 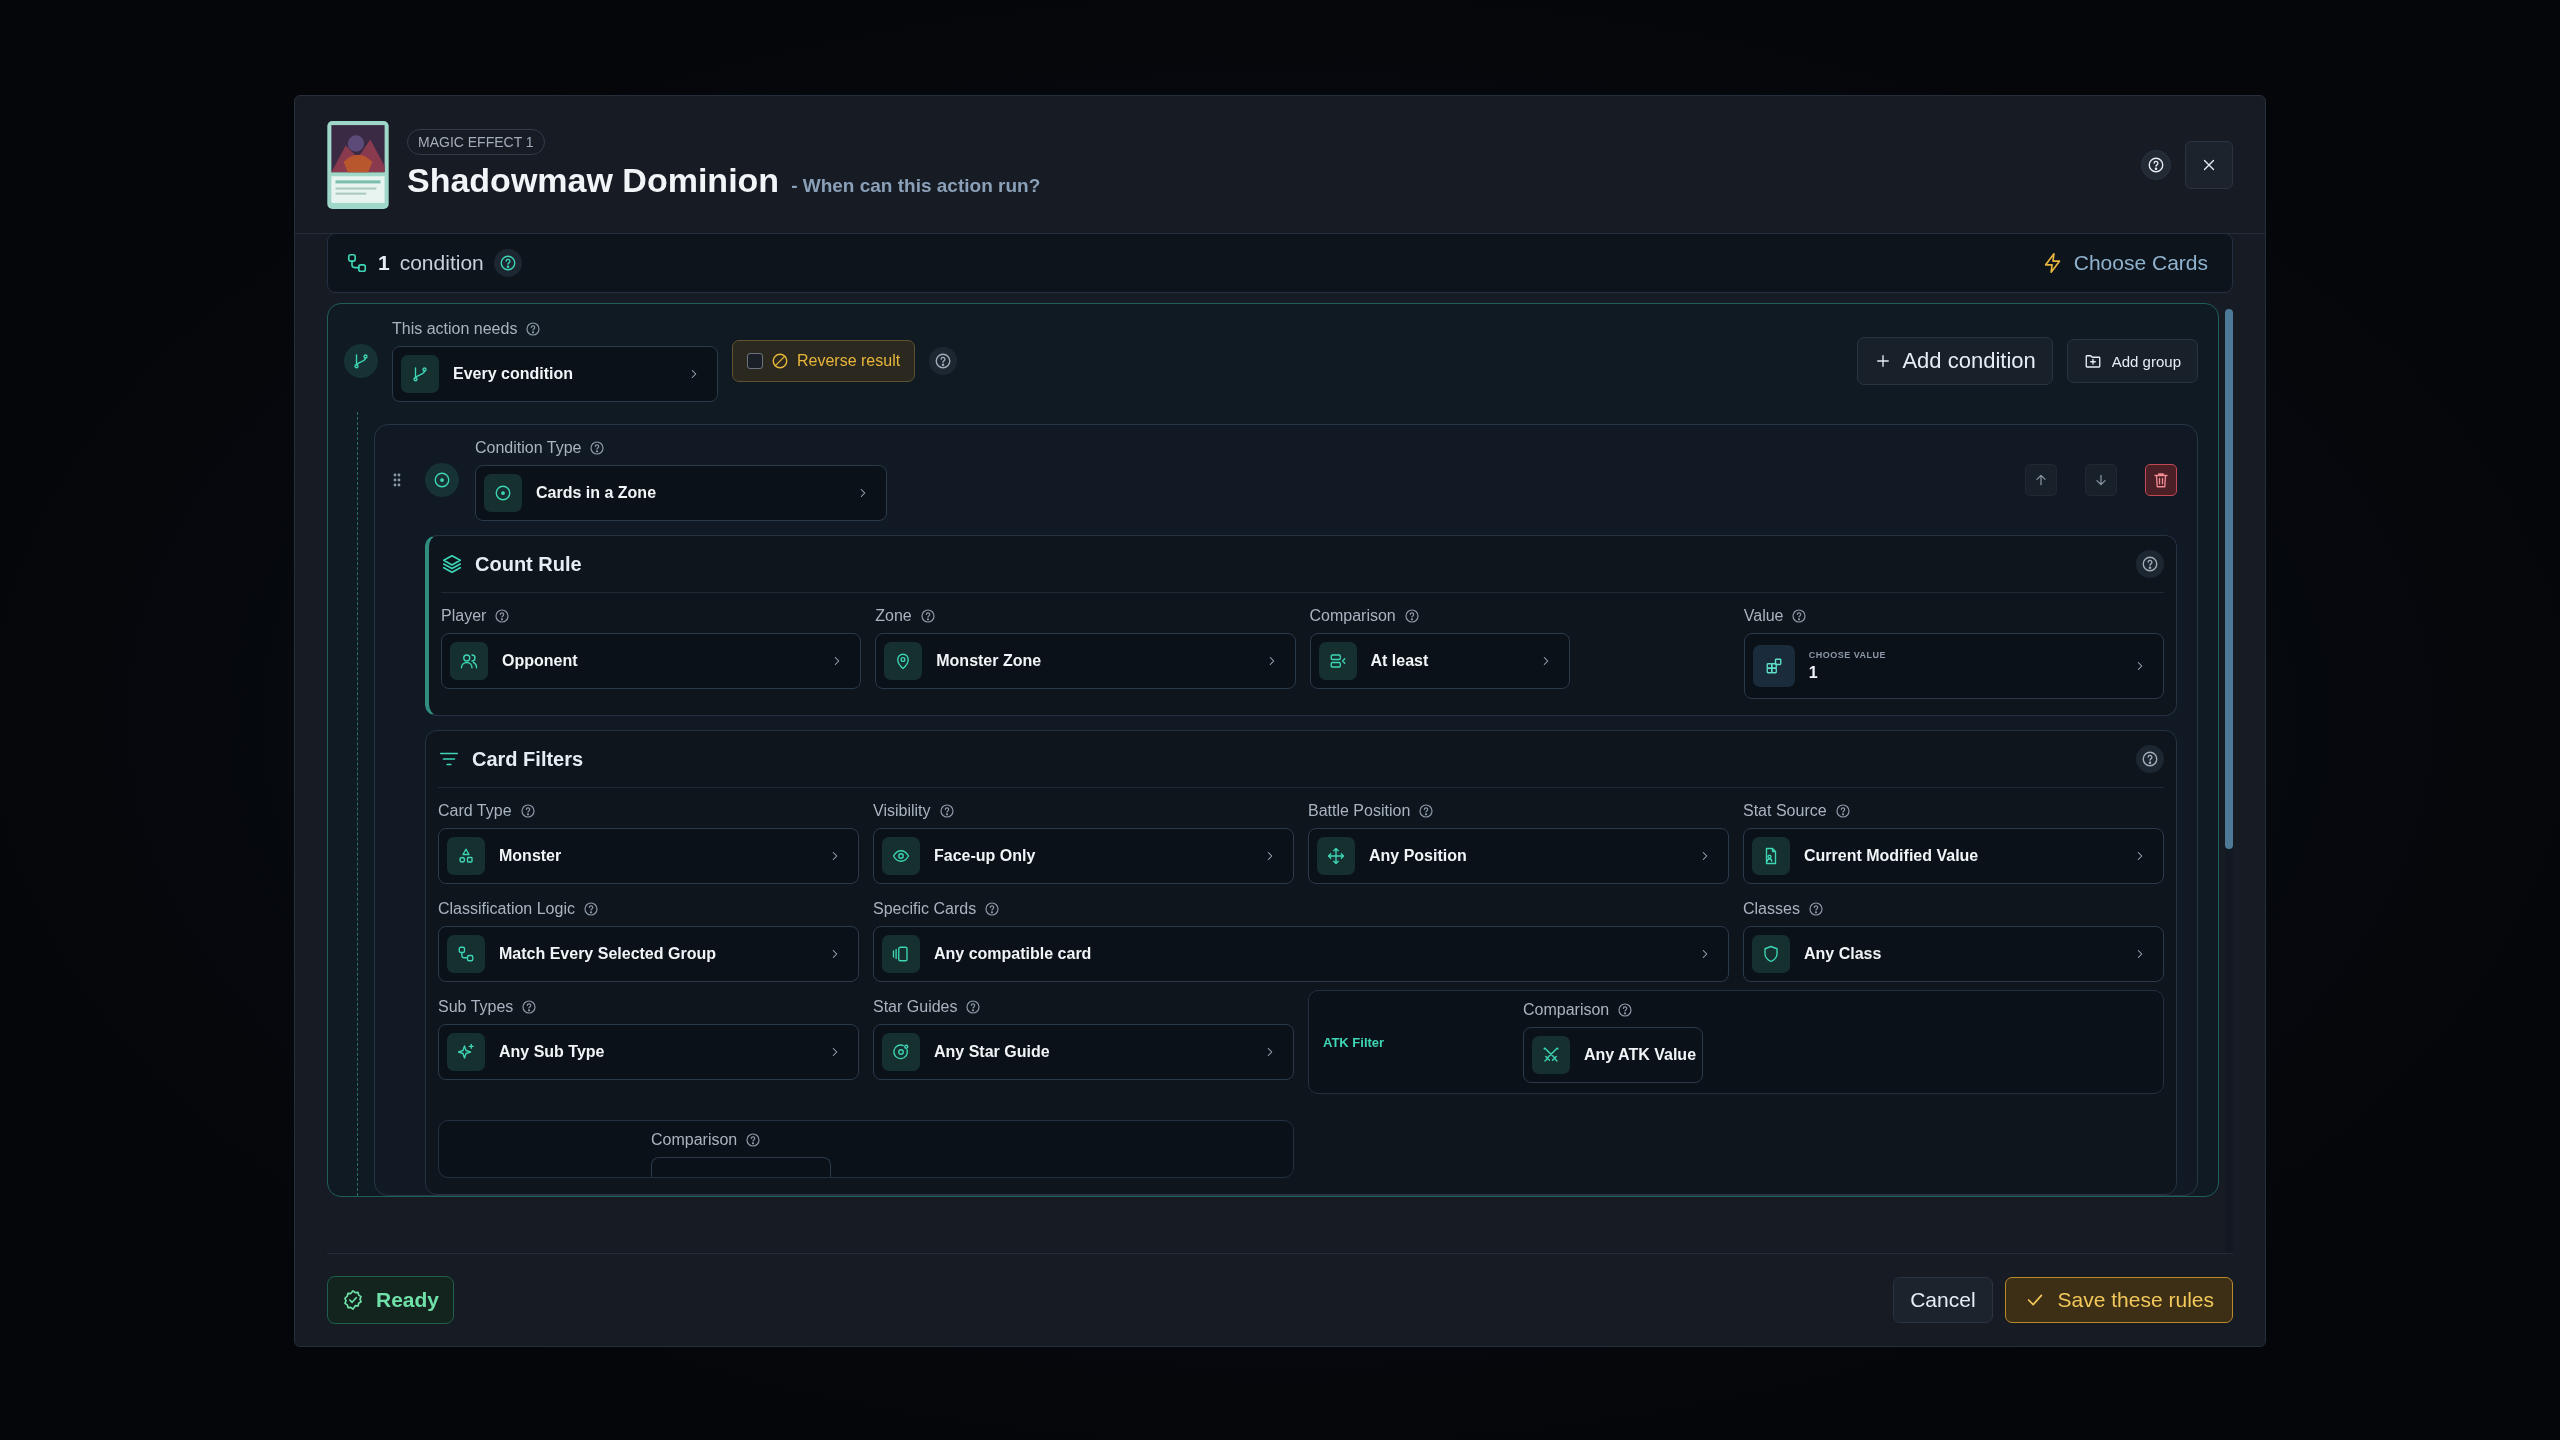 I want to click on field-label: Visibility, so click(x=902, y=811).